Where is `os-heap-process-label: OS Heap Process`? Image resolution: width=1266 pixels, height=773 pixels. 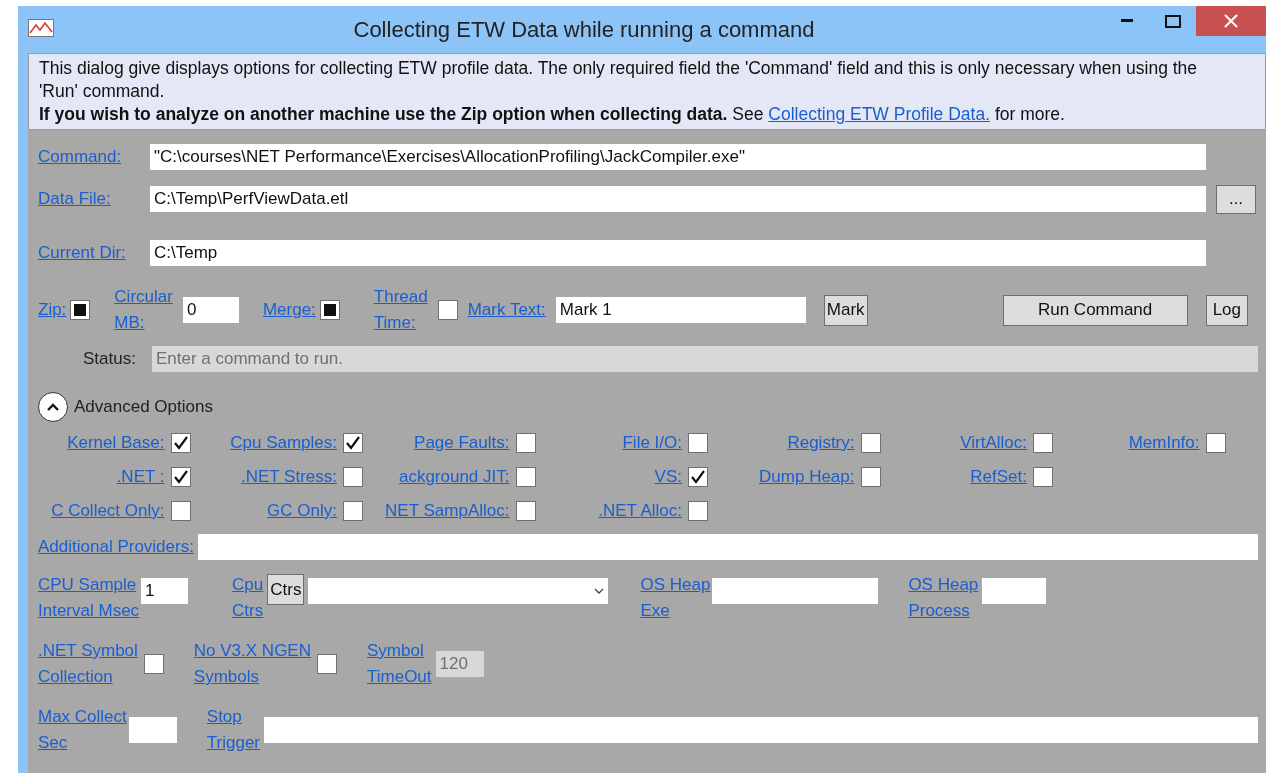 os-heap-process-label: OS Heap Process is located at coordinates (943, 598).